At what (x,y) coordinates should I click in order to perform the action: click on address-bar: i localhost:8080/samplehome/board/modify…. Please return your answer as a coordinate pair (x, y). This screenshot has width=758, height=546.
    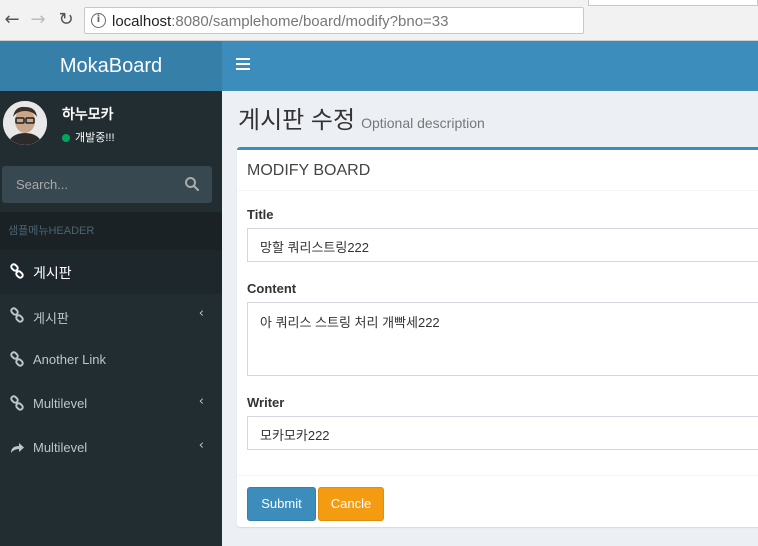
    Looking at the image, I should click on (334, 20).